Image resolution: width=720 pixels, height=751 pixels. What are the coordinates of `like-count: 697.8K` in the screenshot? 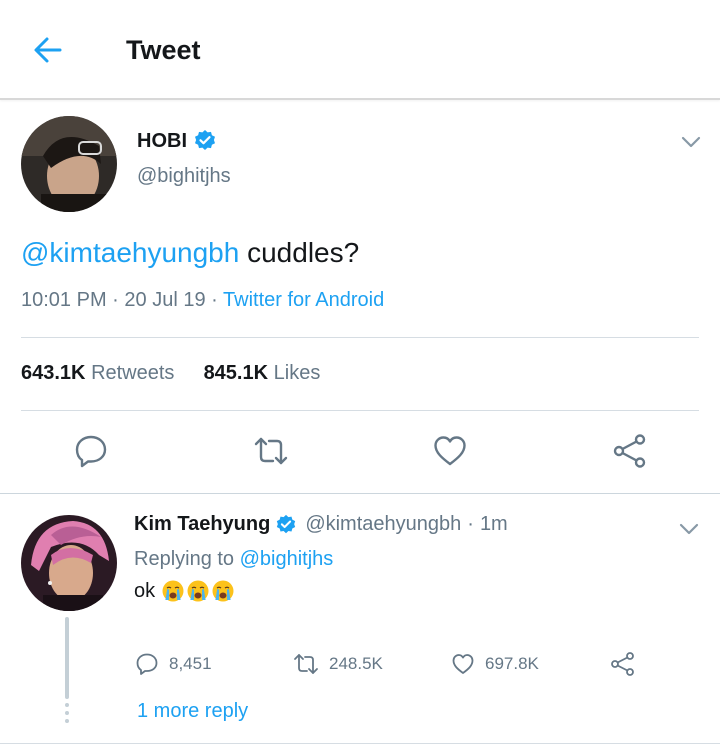 It's located at (512, 663).